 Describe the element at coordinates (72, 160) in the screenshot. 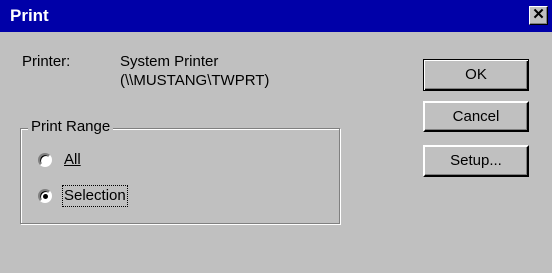

I see `radio-all-label: All` at that location.